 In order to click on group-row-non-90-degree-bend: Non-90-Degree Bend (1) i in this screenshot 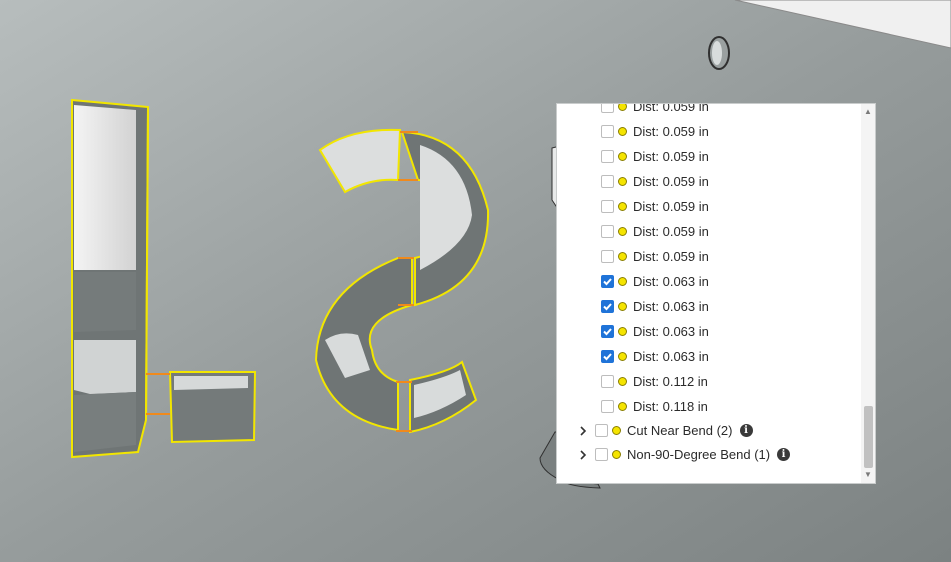, I will do `click(684, 454)`.